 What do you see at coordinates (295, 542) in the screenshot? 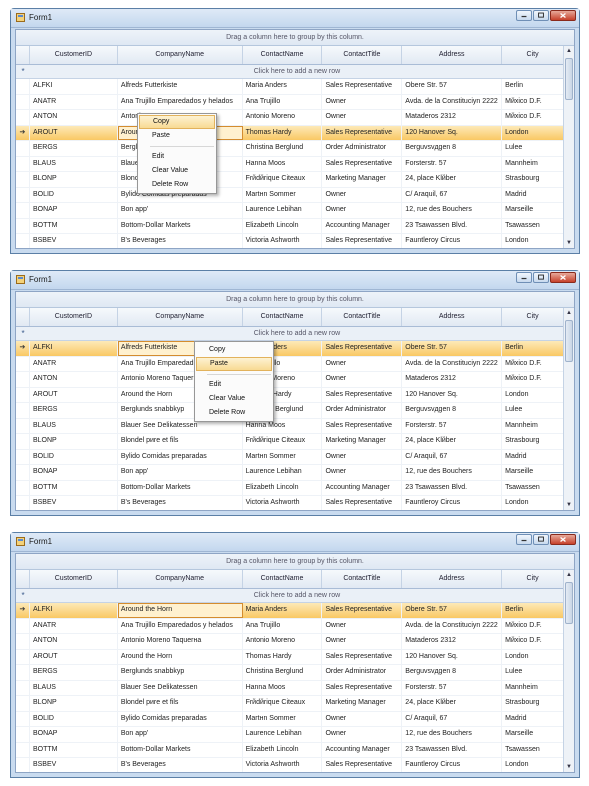
I see `title-bar: Form1` at bounding box center [295, 542].